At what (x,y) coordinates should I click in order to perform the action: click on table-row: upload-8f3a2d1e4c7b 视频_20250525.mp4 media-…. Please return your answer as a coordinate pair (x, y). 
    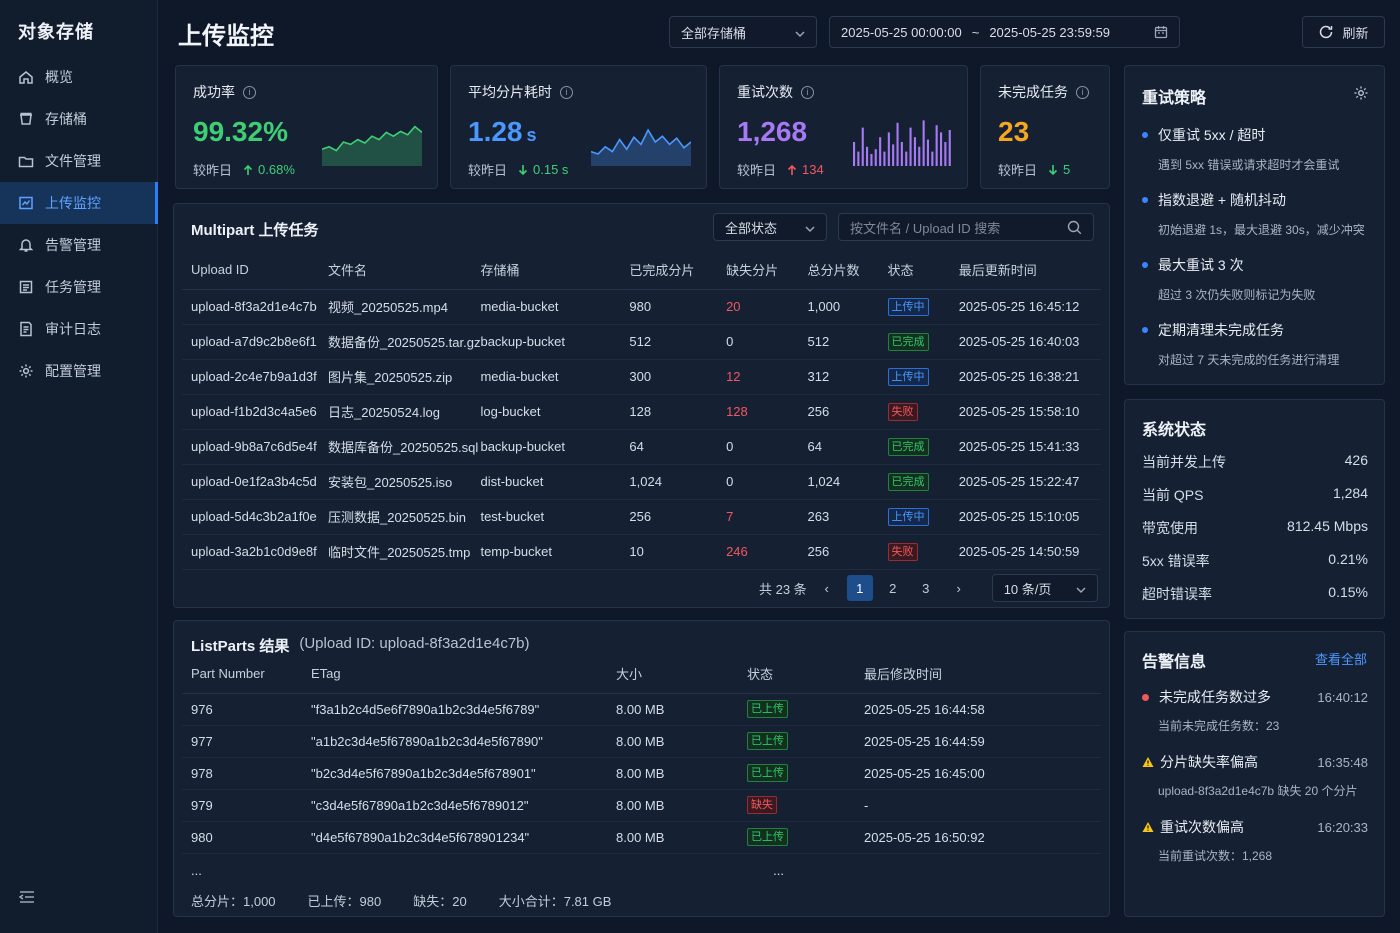
    Looking at the image, I should click on (641, 307).